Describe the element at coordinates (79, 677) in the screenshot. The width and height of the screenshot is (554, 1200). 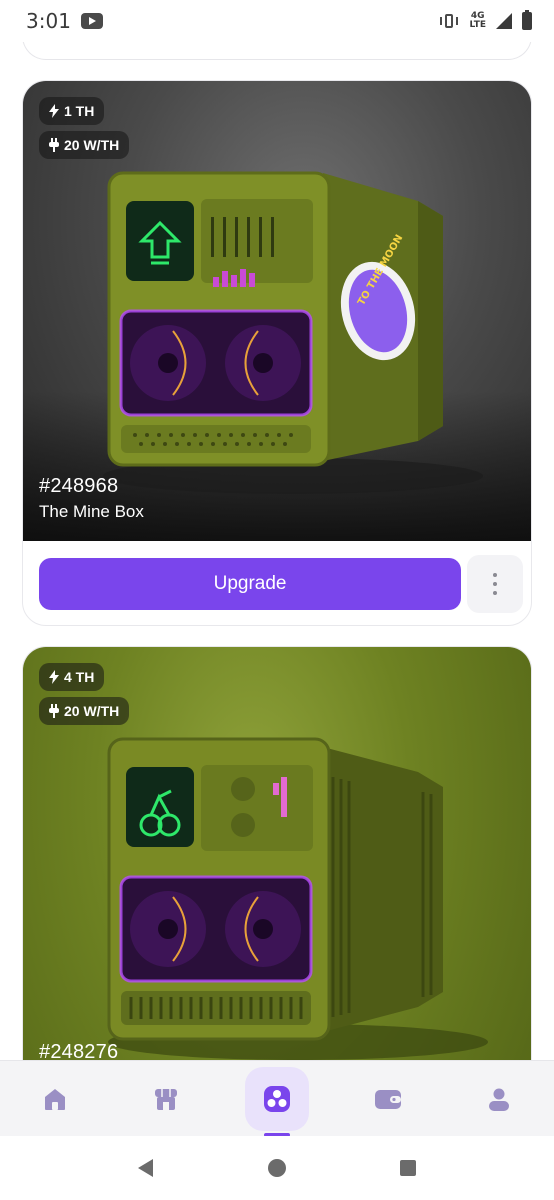
I see `hashrate-value: 4 TH` at that location.